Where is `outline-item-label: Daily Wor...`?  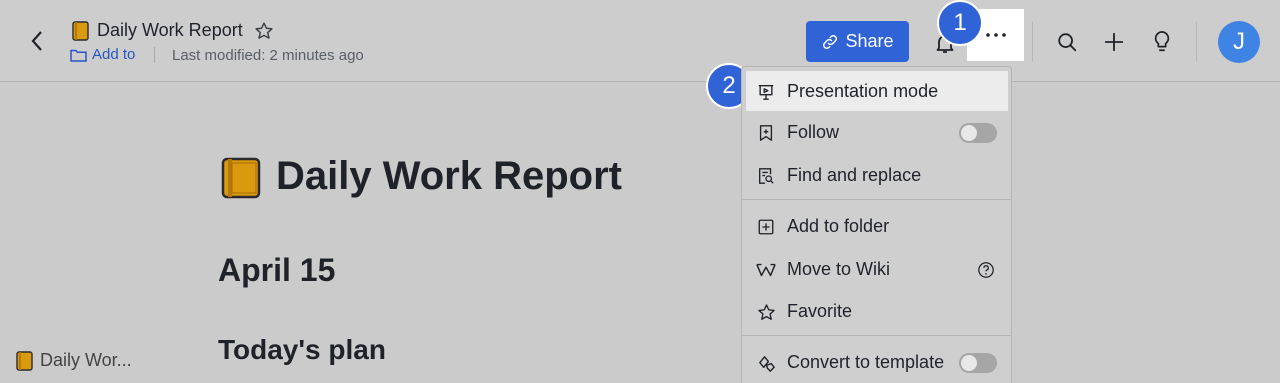 outline-item-label: Daily Wor... is located at coordinates (86, 360).